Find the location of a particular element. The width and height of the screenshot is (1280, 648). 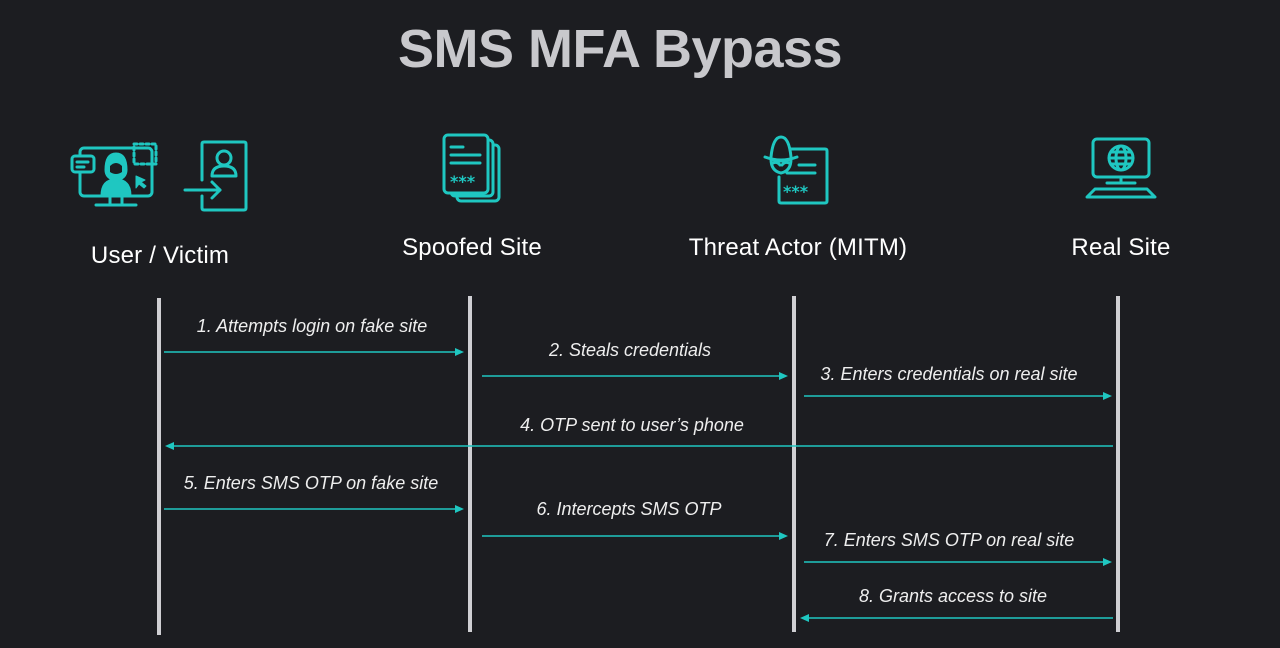

actor-label-real-site: Real Site is located at coordinates (1121, 247).